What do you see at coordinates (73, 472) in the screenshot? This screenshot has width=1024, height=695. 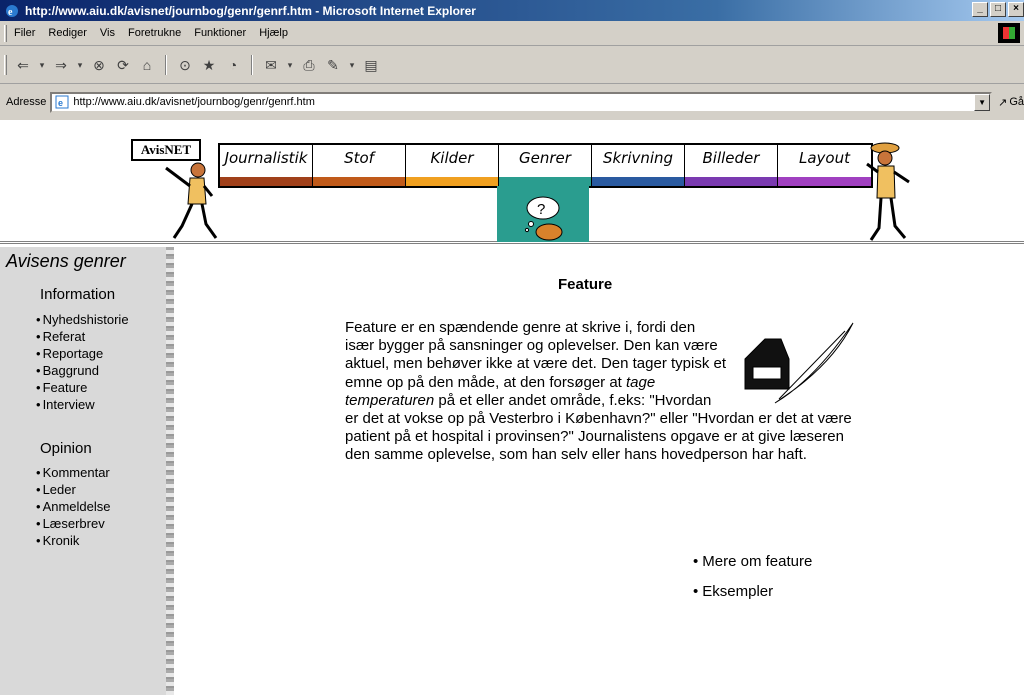 I see `sidebar-item-kommentar: Kommentar` at bounding box center [73, 472].